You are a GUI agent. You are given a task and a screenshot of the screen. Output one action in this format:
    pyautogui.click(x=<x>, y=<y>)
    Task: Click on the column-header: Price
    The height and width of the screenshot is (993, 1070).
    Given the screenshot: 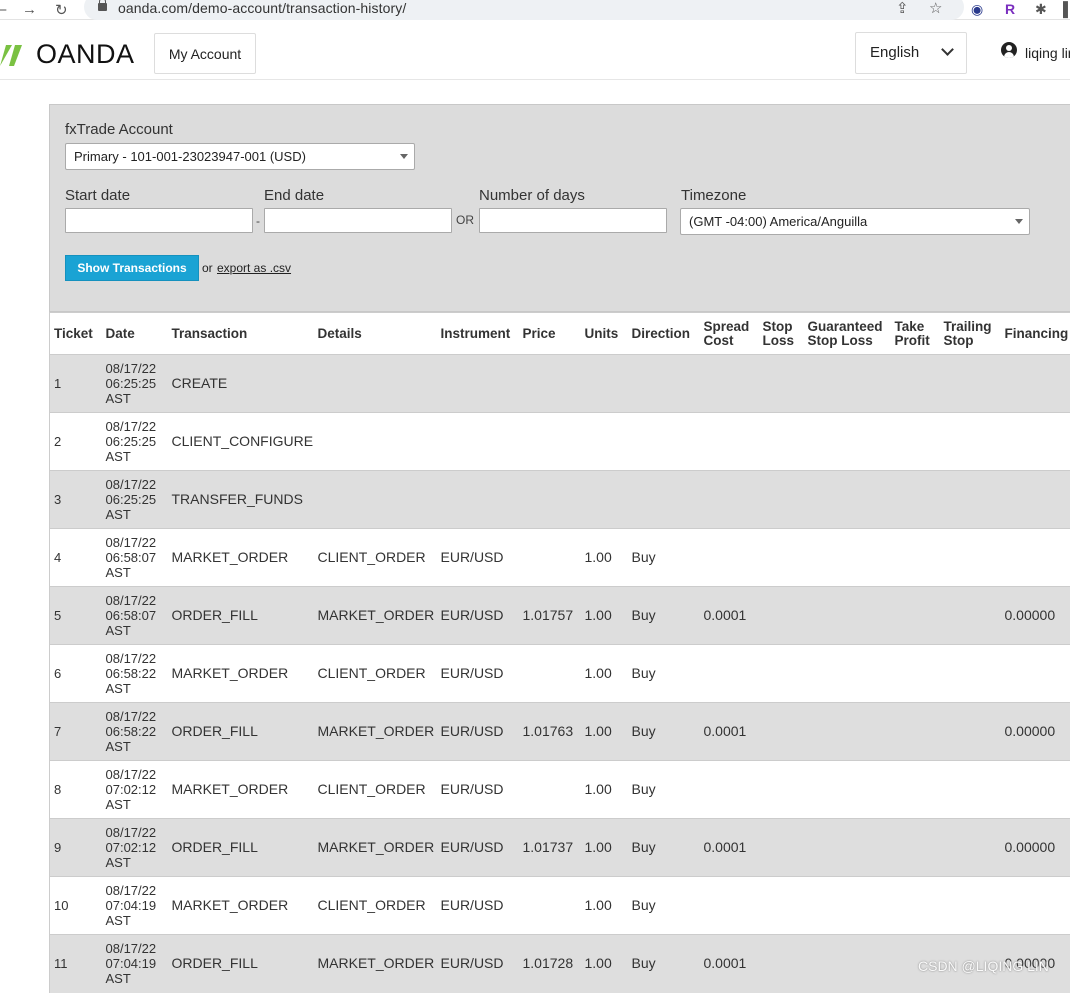 What is the action you would take?
    pyautogui.click(x=550, y=334)
    